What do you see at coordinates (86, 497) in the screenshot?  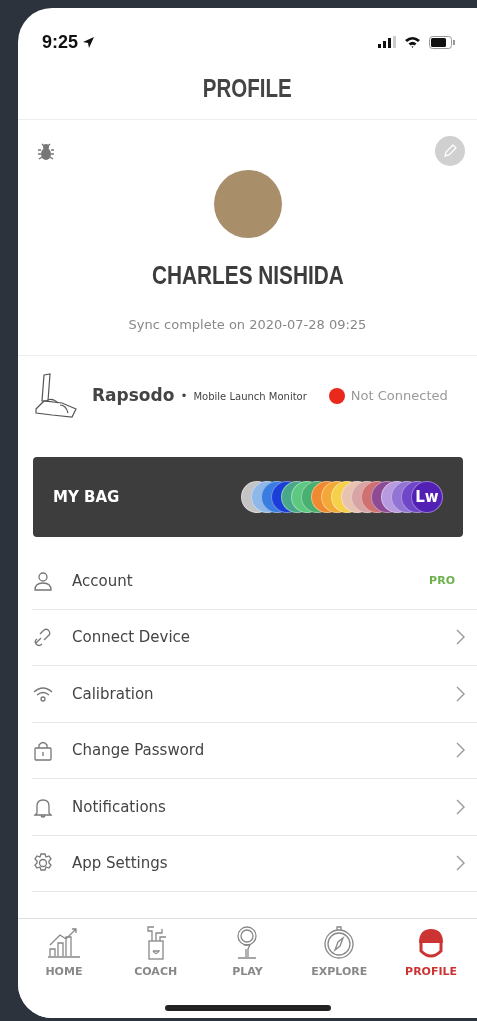 I see `my-bag-title: MY BAG` at bounding box center [86, 497].